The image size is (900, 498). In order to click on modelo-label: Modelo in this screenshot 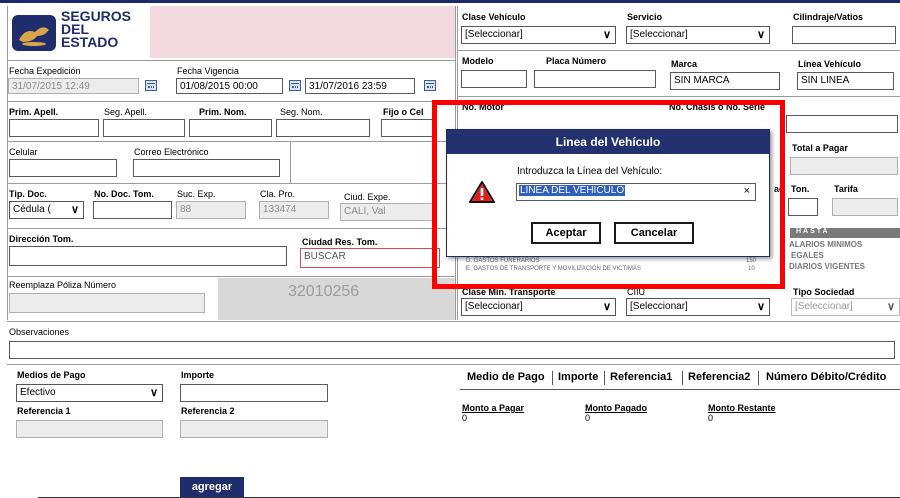, I will do `click(478, 61)`.